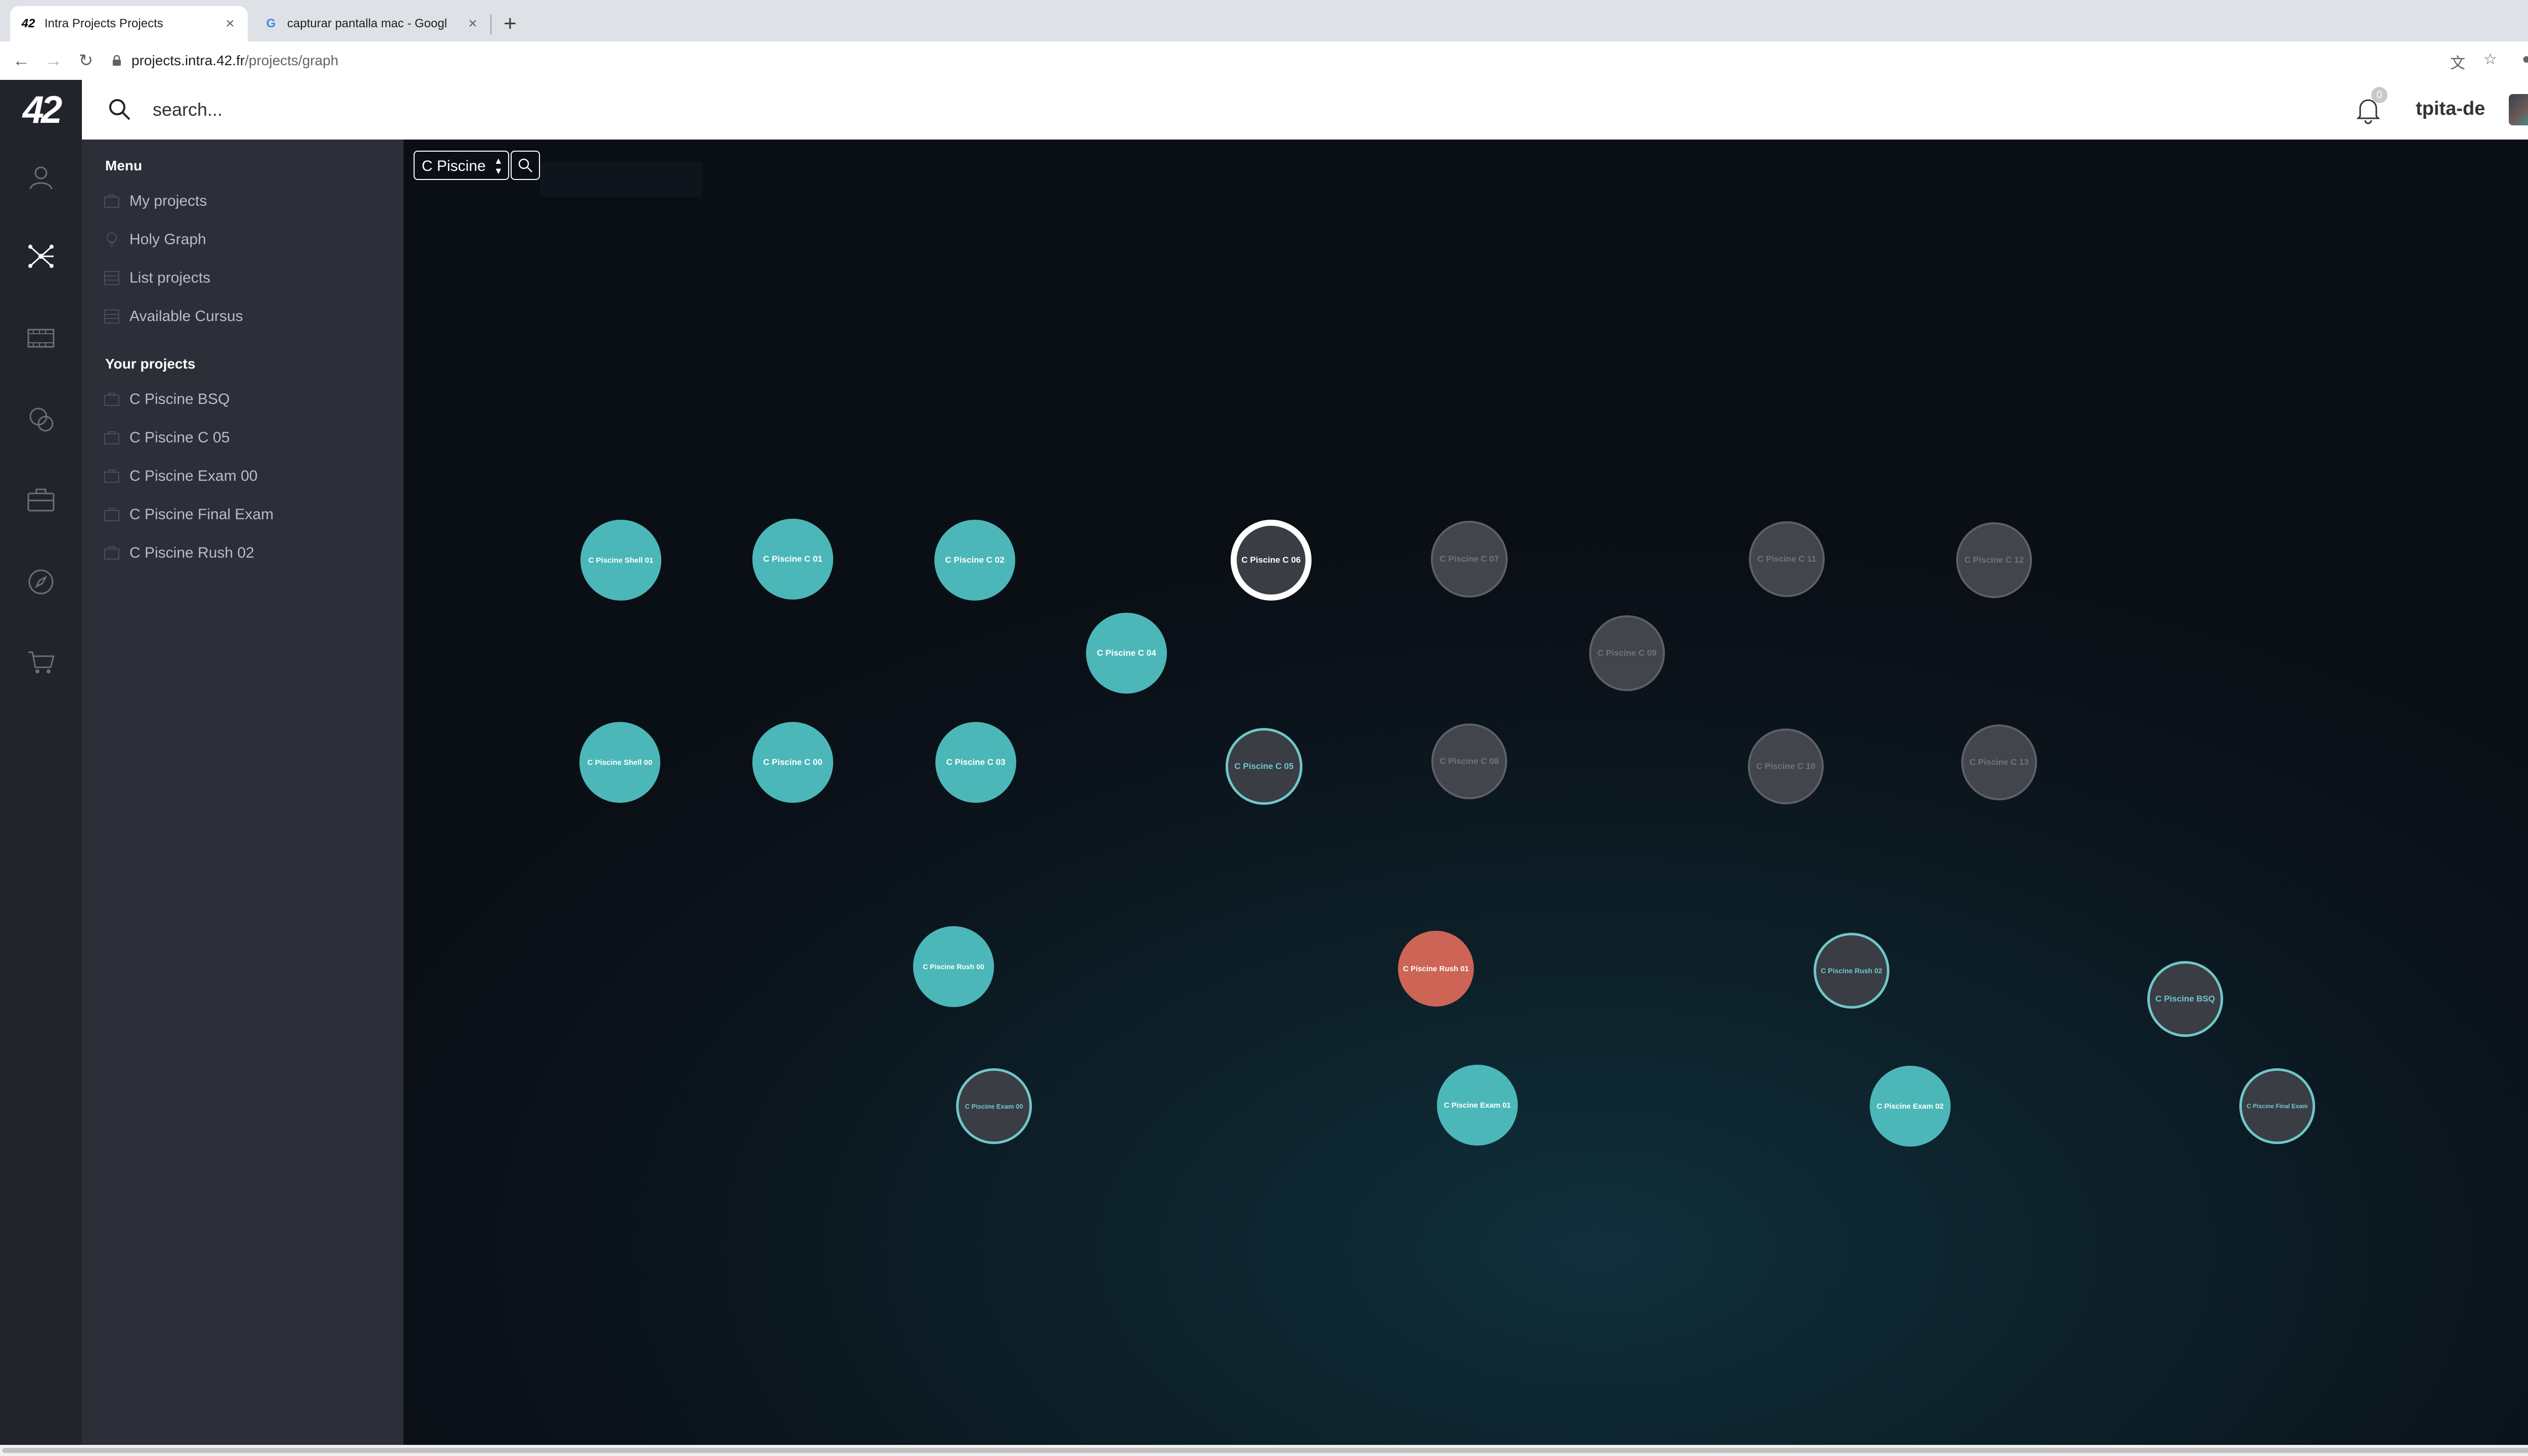 The width and height of the screenshot is (2528, 1456). I want to click on menu-item-my-projects: My projects, so click(155, 201).